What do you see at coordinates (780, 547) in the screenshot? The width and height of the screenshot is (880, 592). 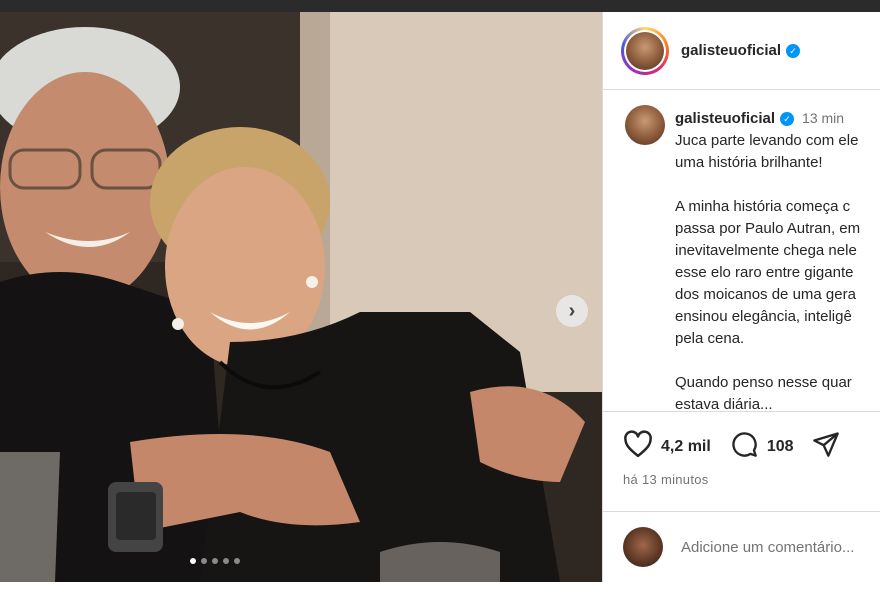 I see `add-comment-input` at bounding box center [780, 547].